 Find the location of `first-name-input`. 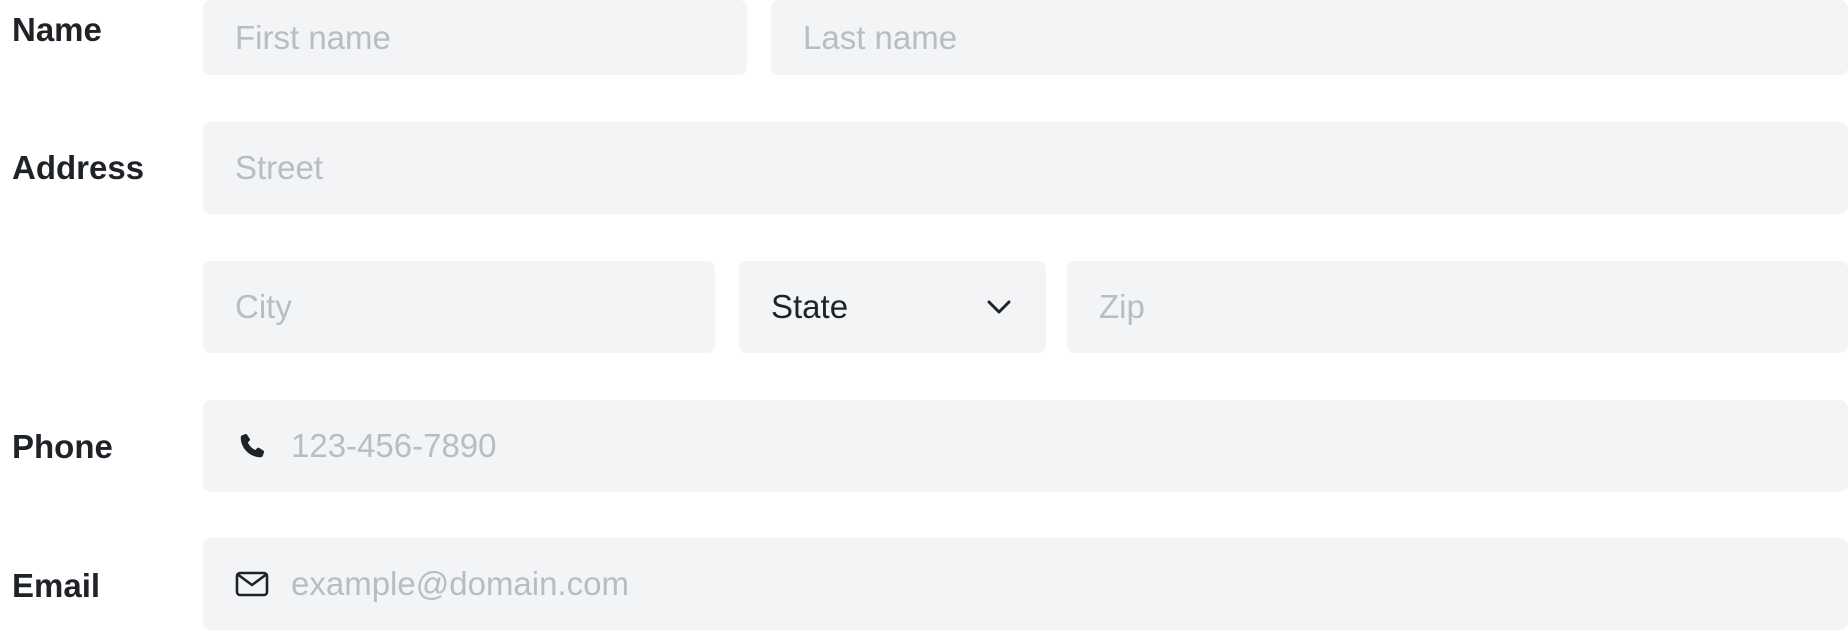

first-name-input is located at coordinates (475, 37).